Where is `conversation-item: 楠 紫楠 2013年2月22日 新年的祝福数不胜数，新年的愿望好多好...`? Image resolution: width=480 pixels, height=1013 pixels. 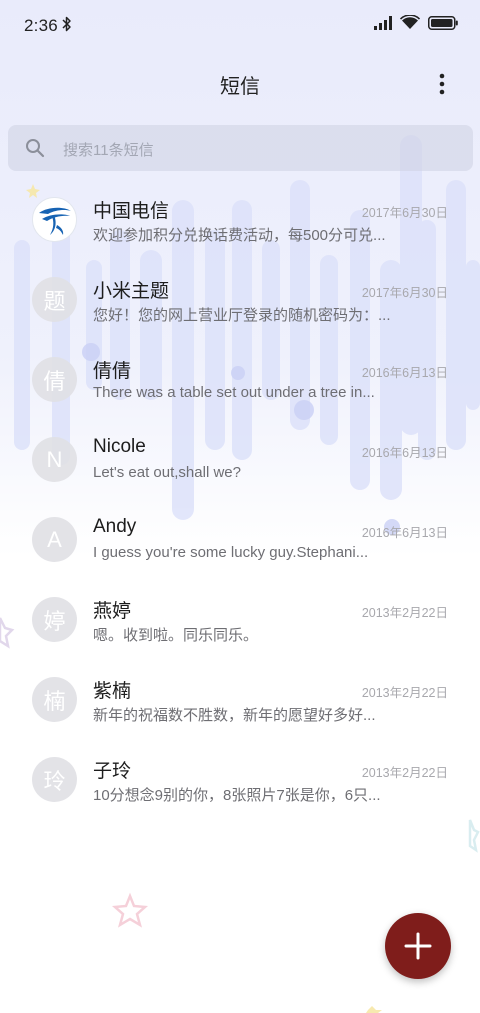 conversation-item: 楠 紫楠 2013年2月22日 新年的祝福数不胜数，新年的愿望好多好... is located at coordinates (240, 700).